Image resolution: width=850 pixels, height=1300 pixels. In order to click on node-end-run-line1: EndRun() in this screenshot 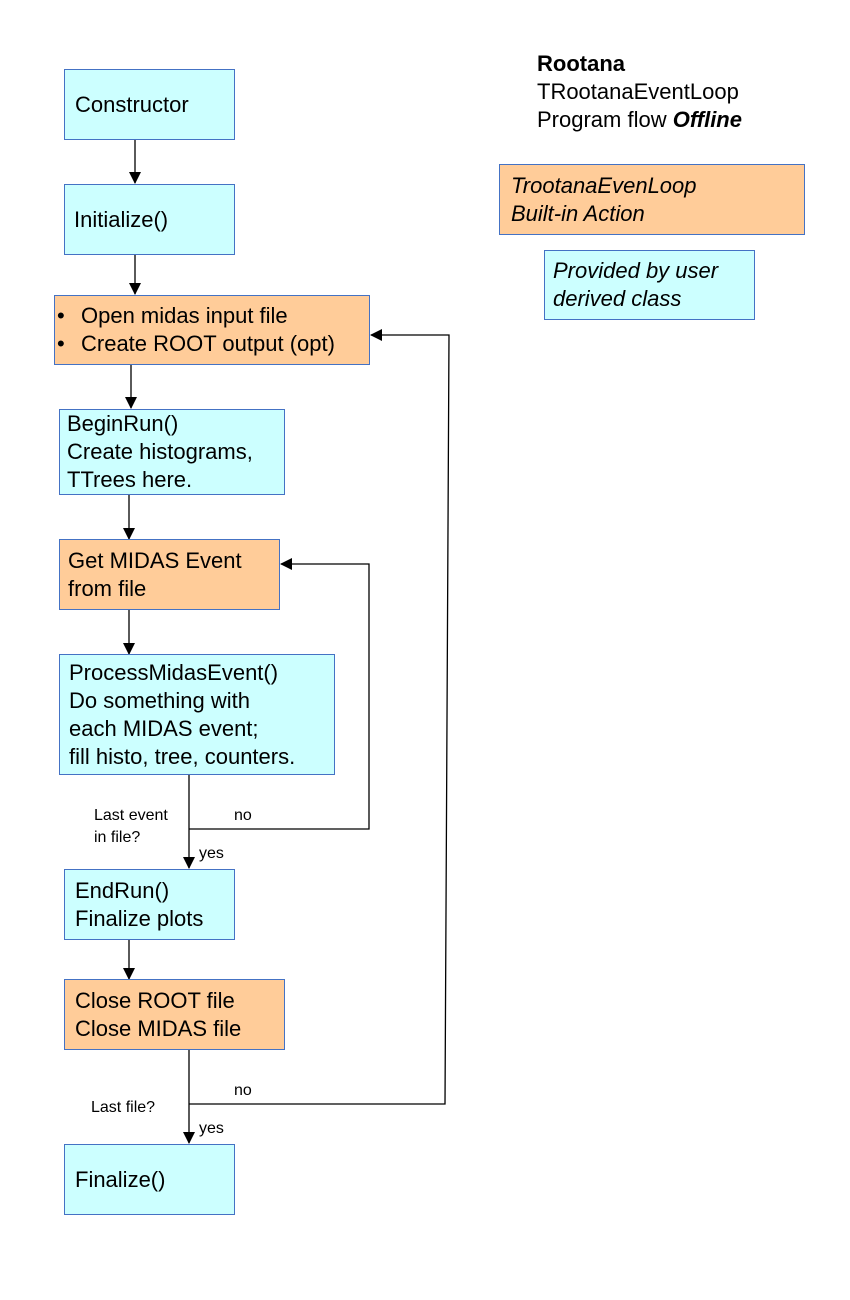, I will do `click(122, 890)`.